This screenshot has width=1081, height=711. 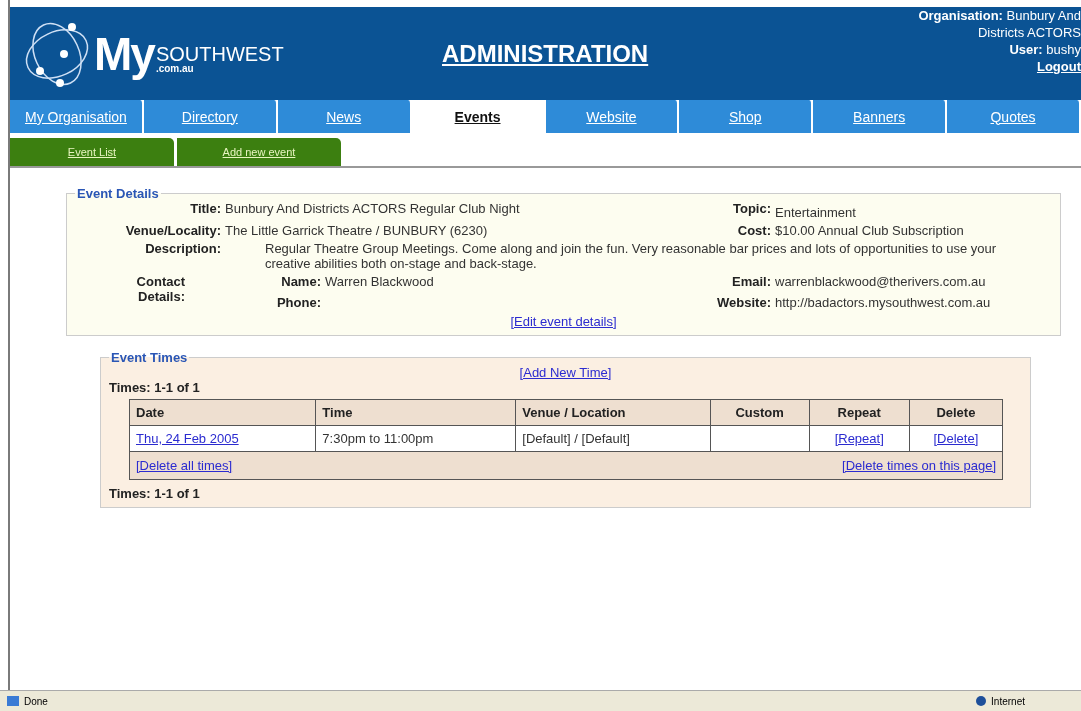 I want to click on field-label: Topic:, so click(x=751, y=208).